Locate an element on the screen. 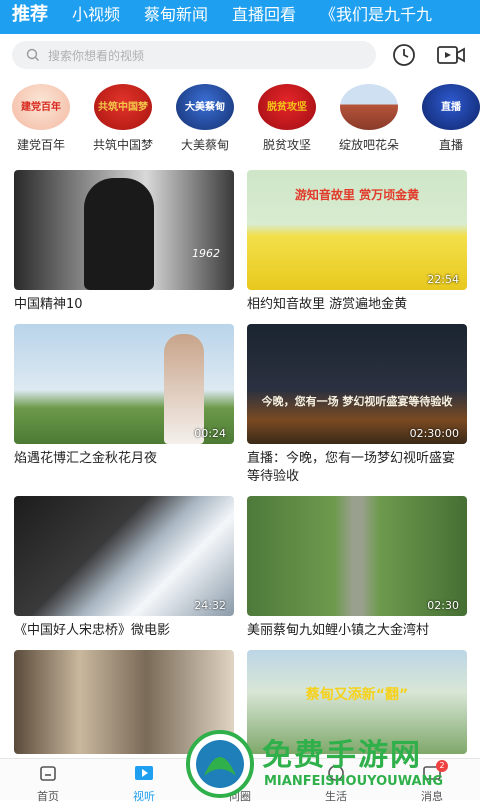 The image size is (480, 804). video-card: 00:24 焰遇花博汇之金秋花月夜 is located at coordinates (124, 396).